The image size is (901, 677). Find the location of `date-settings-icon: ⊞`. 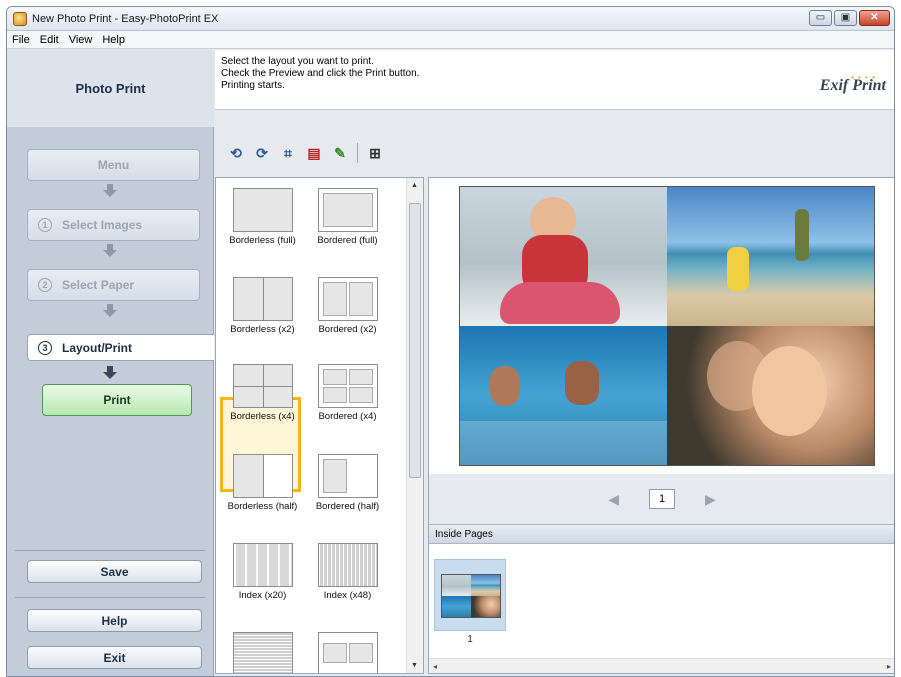

date-settings-icon: ⊞ is located at coordinates (375, 153).